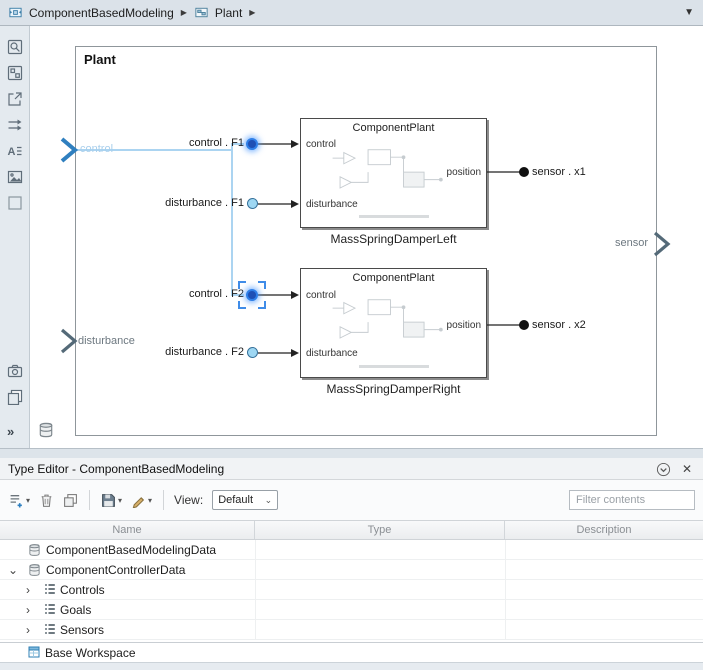 This screenshot has width=703, height=670. I want to click on signal-routing-icon, so click(15, 125).